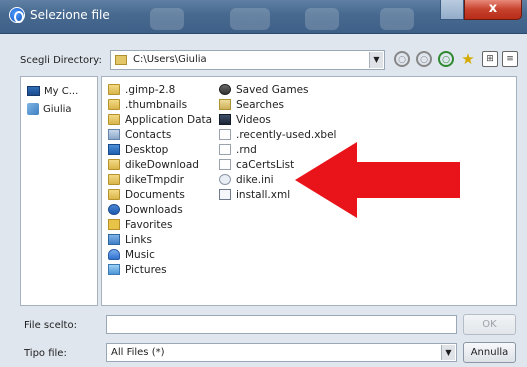  I want to click on home-icon: ★, so click(468, 59).